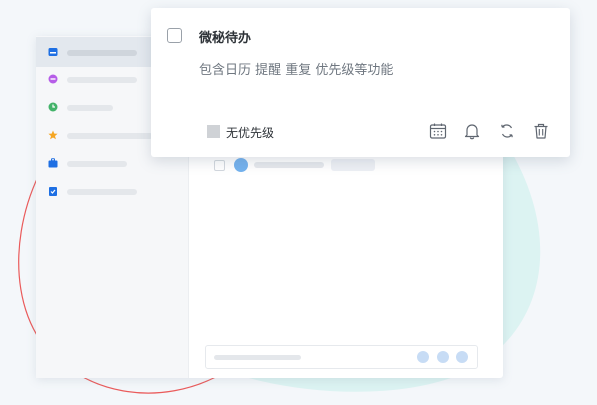 The height and width of the screenshot is (405, 597). I want to click on task-avatar, so click(241, 165).